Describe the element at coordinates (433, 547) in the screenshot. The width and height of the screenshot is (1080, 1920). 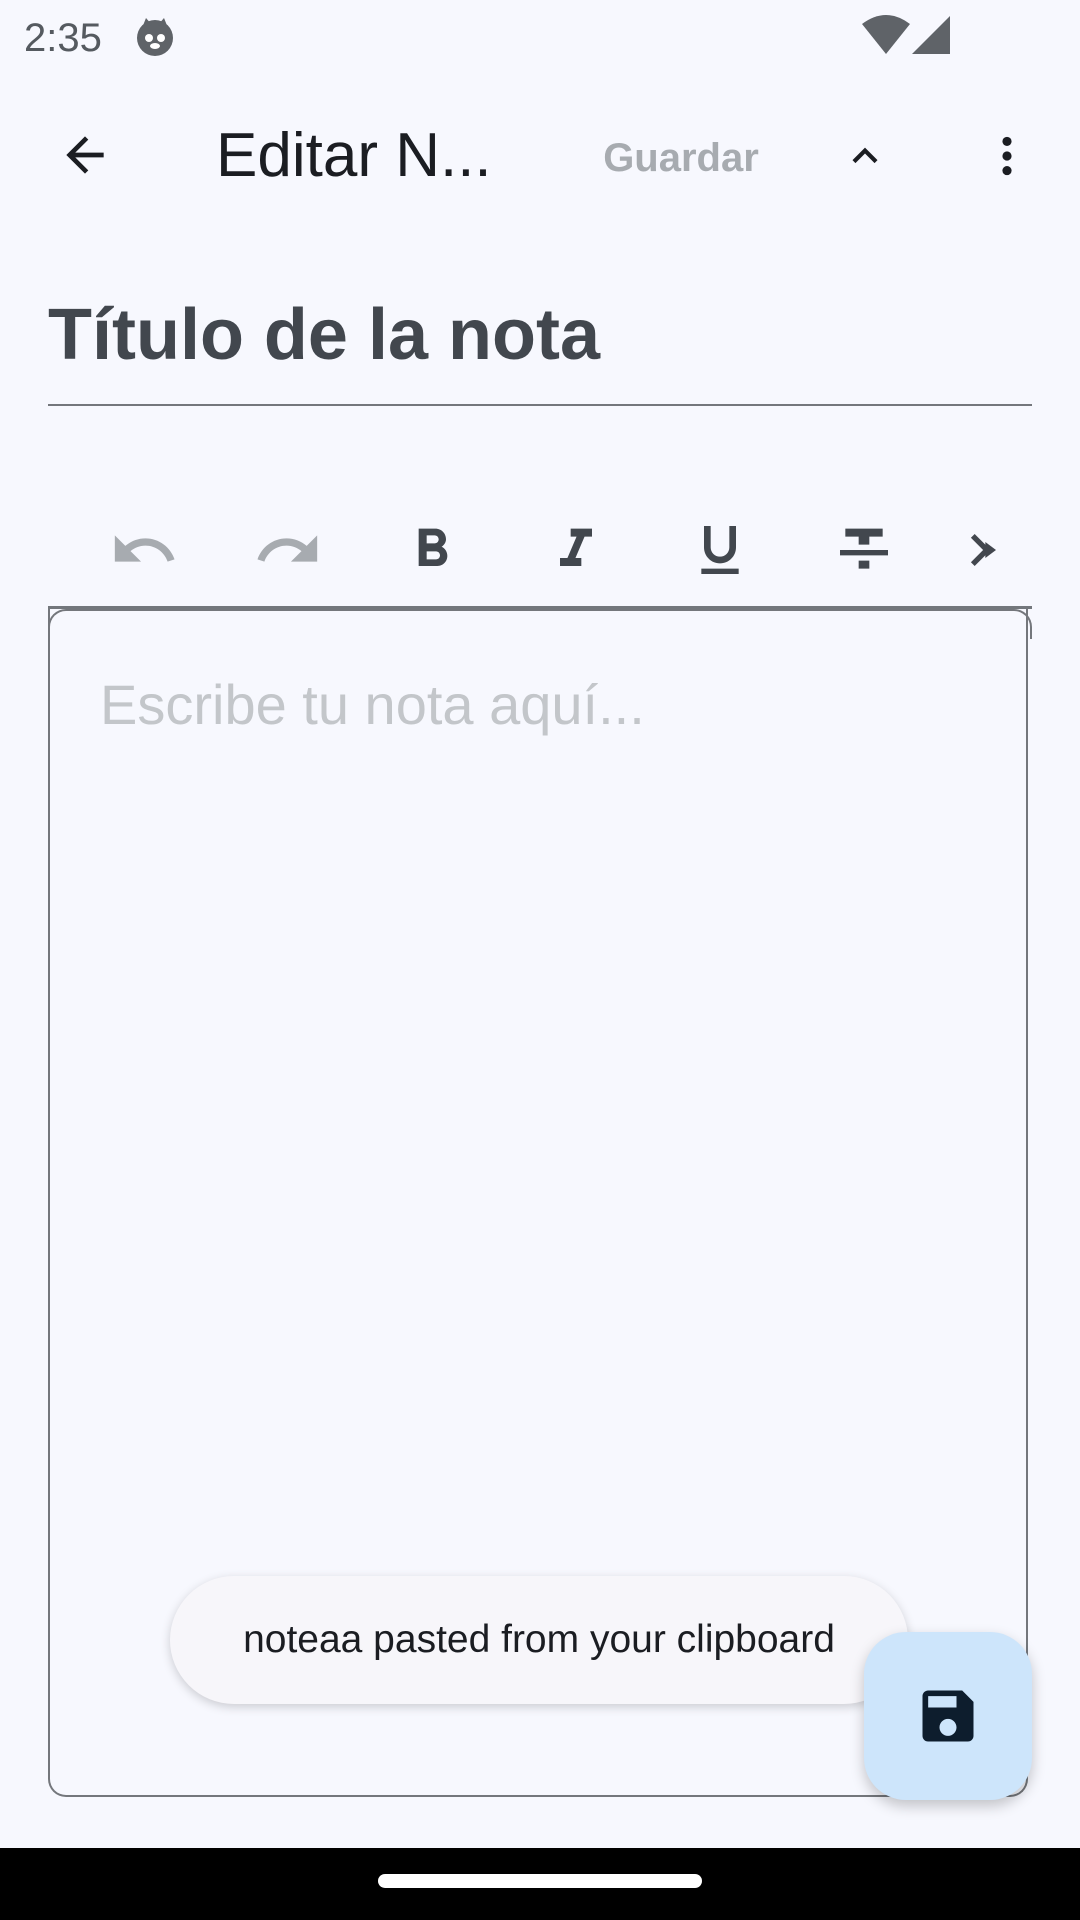
I see `bold-icon` at that location.